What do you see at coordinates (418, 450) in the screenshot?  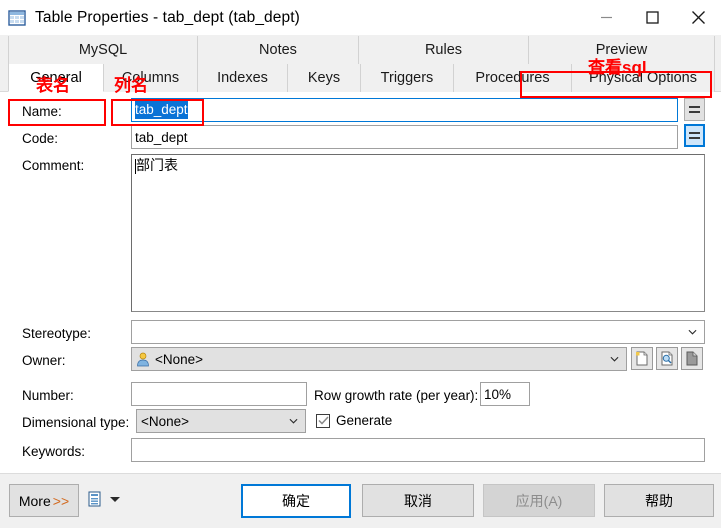 I see `keywords-input` at bounding box center [418, 450].